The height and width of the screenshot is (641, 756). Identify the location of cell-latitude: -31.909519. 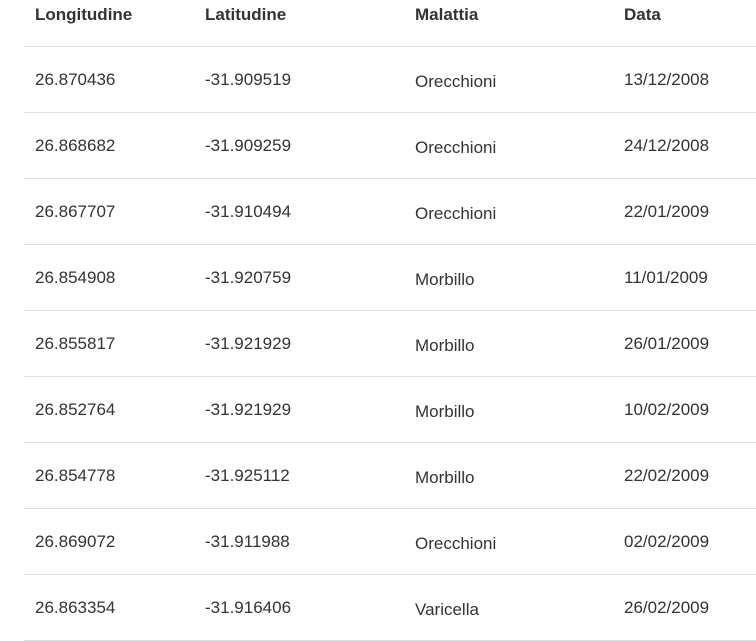
(299, 79).